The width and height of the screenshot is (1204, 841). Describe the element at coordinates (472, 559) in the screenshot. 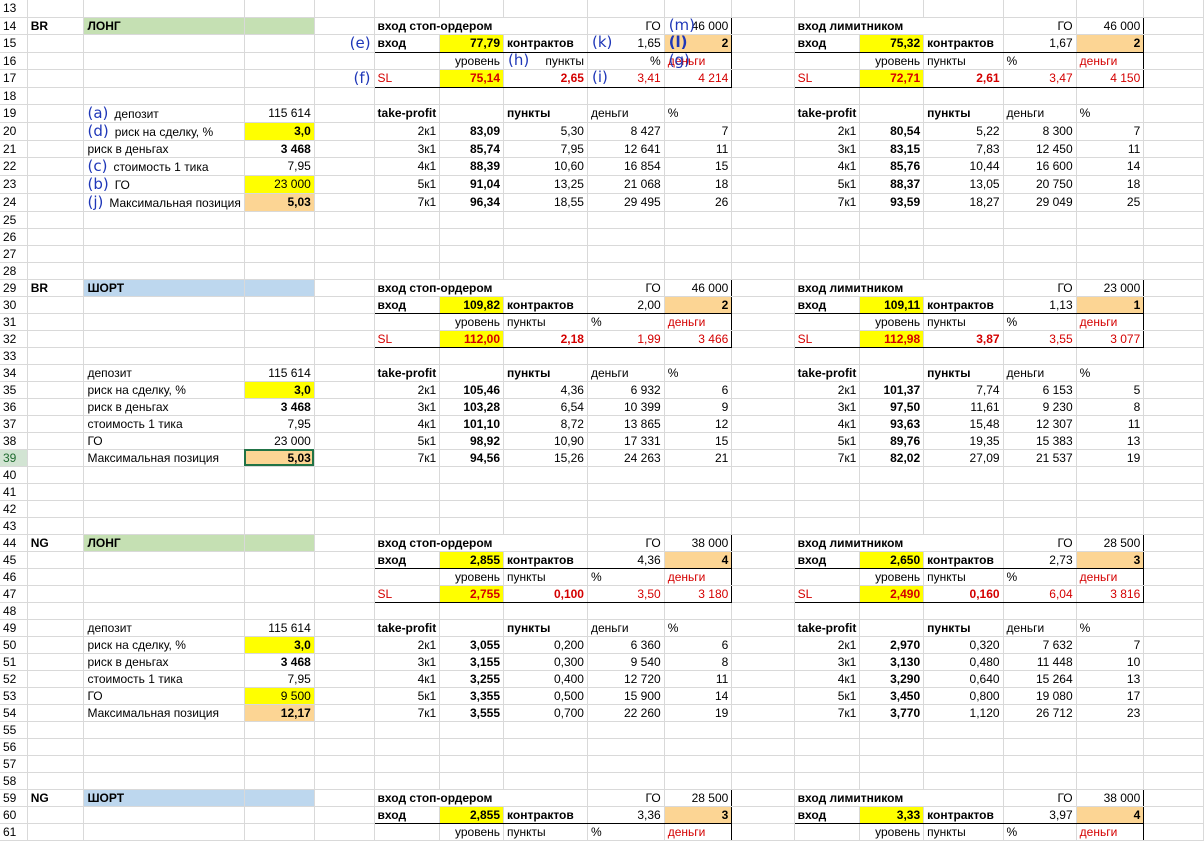

I see `sheet-cell: 2,855` at that location.